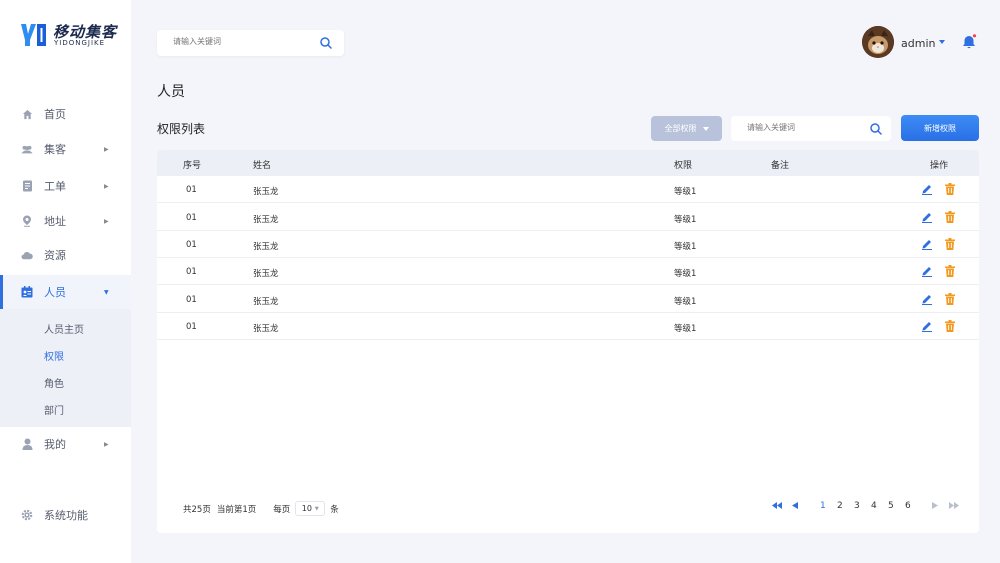 This screenshot has width=1000, height=563. I want to click on sidebar-item-label: 系统功能, so click(66, 515).